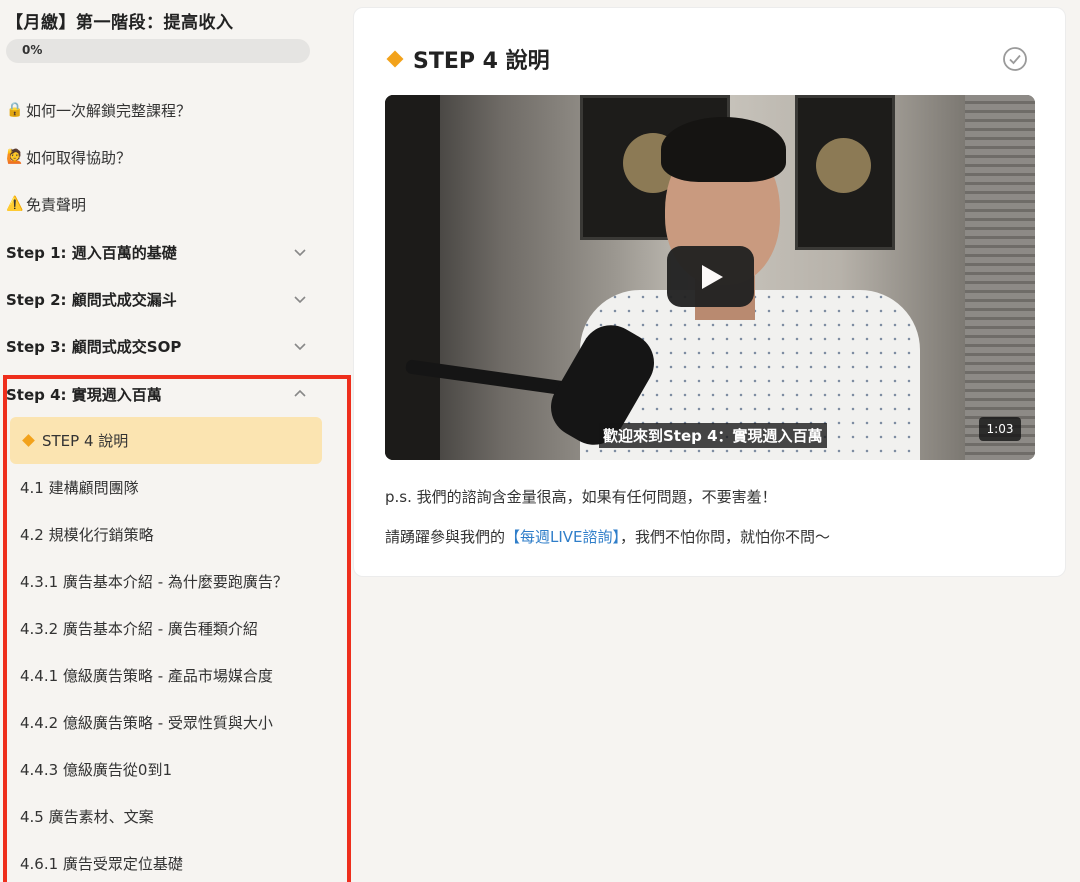 This screenshot has width=1080, height=882. Describe the element at coordinates (725, 537) in the screenshot. I see `live-consult-text-after: ，我們不怕你問，就怕你不問～` at that location.